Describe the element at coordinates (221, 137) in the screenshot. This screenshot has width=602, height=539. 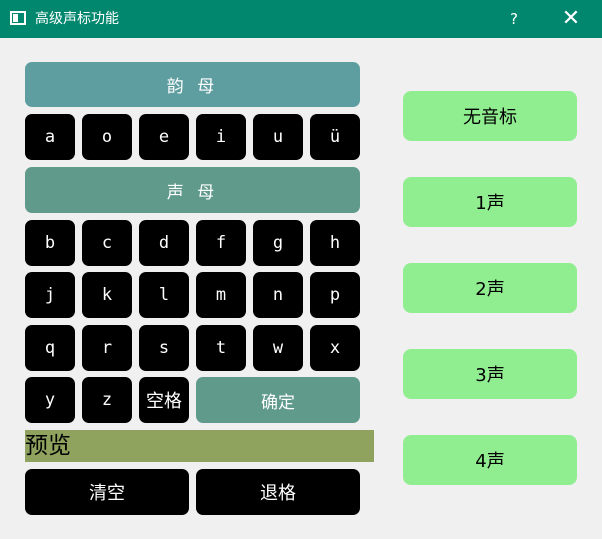
I see `key-i: i` at that location.